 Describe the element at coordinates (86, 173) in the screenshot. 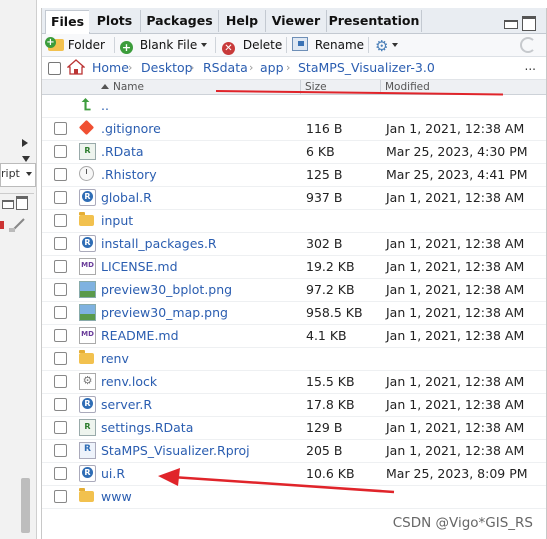

I see `history-icon` at that location.